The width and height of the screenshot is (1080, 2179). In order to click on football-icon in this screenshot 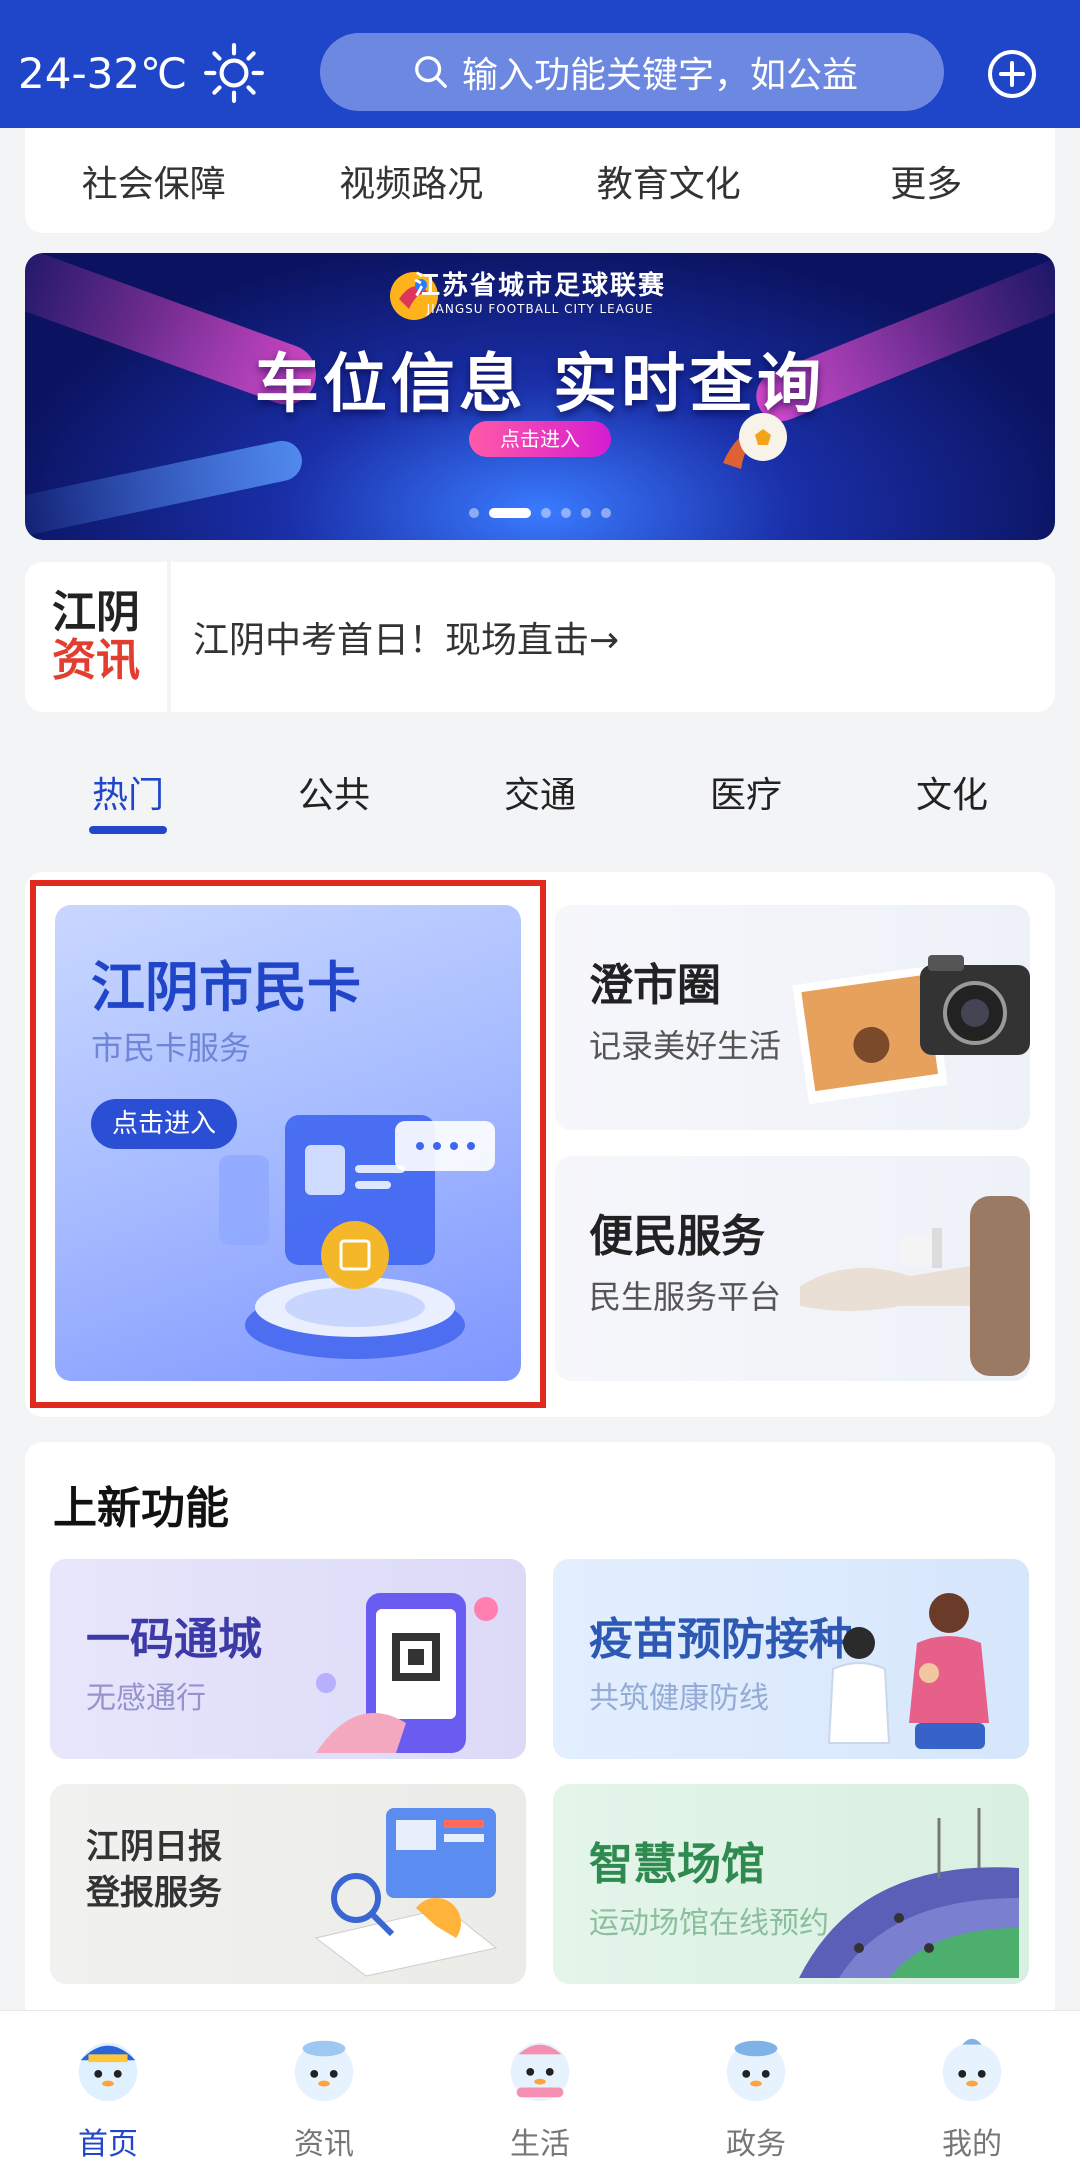, I will do `click(755, 441)`.